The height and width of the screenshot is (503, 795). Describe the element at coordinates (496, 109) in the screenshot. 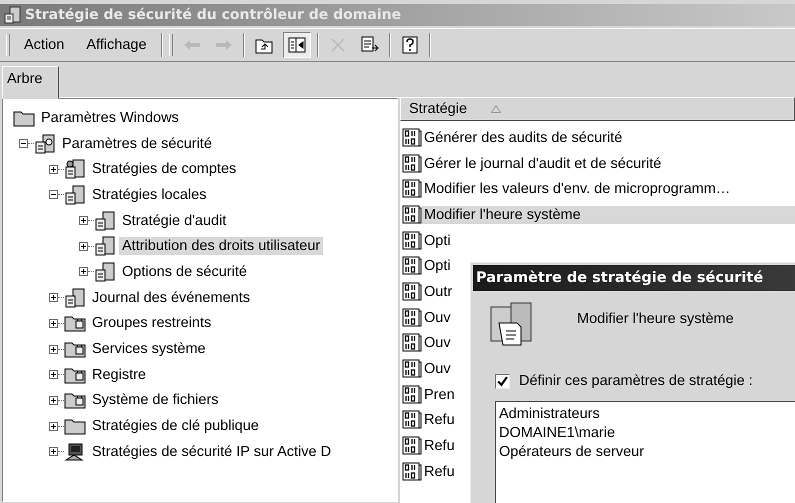

I see `sort-ascending-icon` at that location.